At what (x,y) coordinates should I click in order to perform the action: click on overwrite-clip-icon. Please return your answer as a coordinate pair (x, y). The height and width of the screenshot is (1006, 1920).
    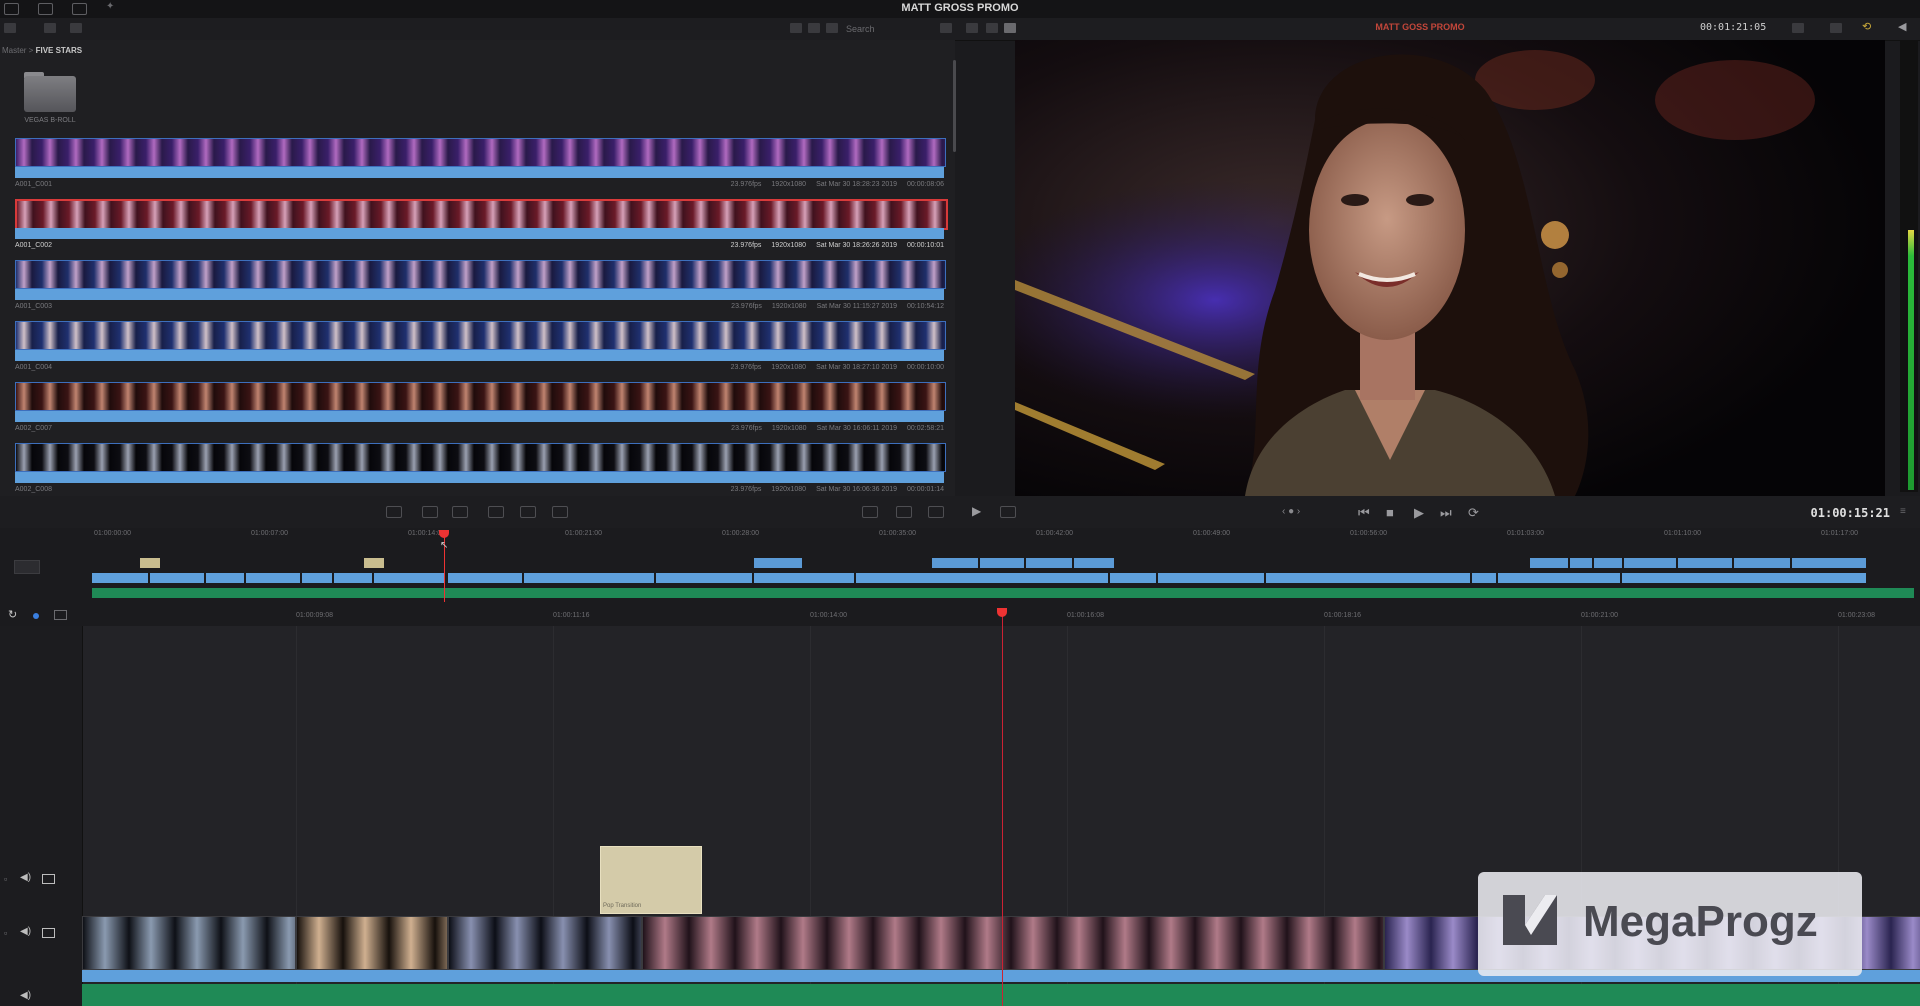
    Looking at the image, I should click on (430, 512).